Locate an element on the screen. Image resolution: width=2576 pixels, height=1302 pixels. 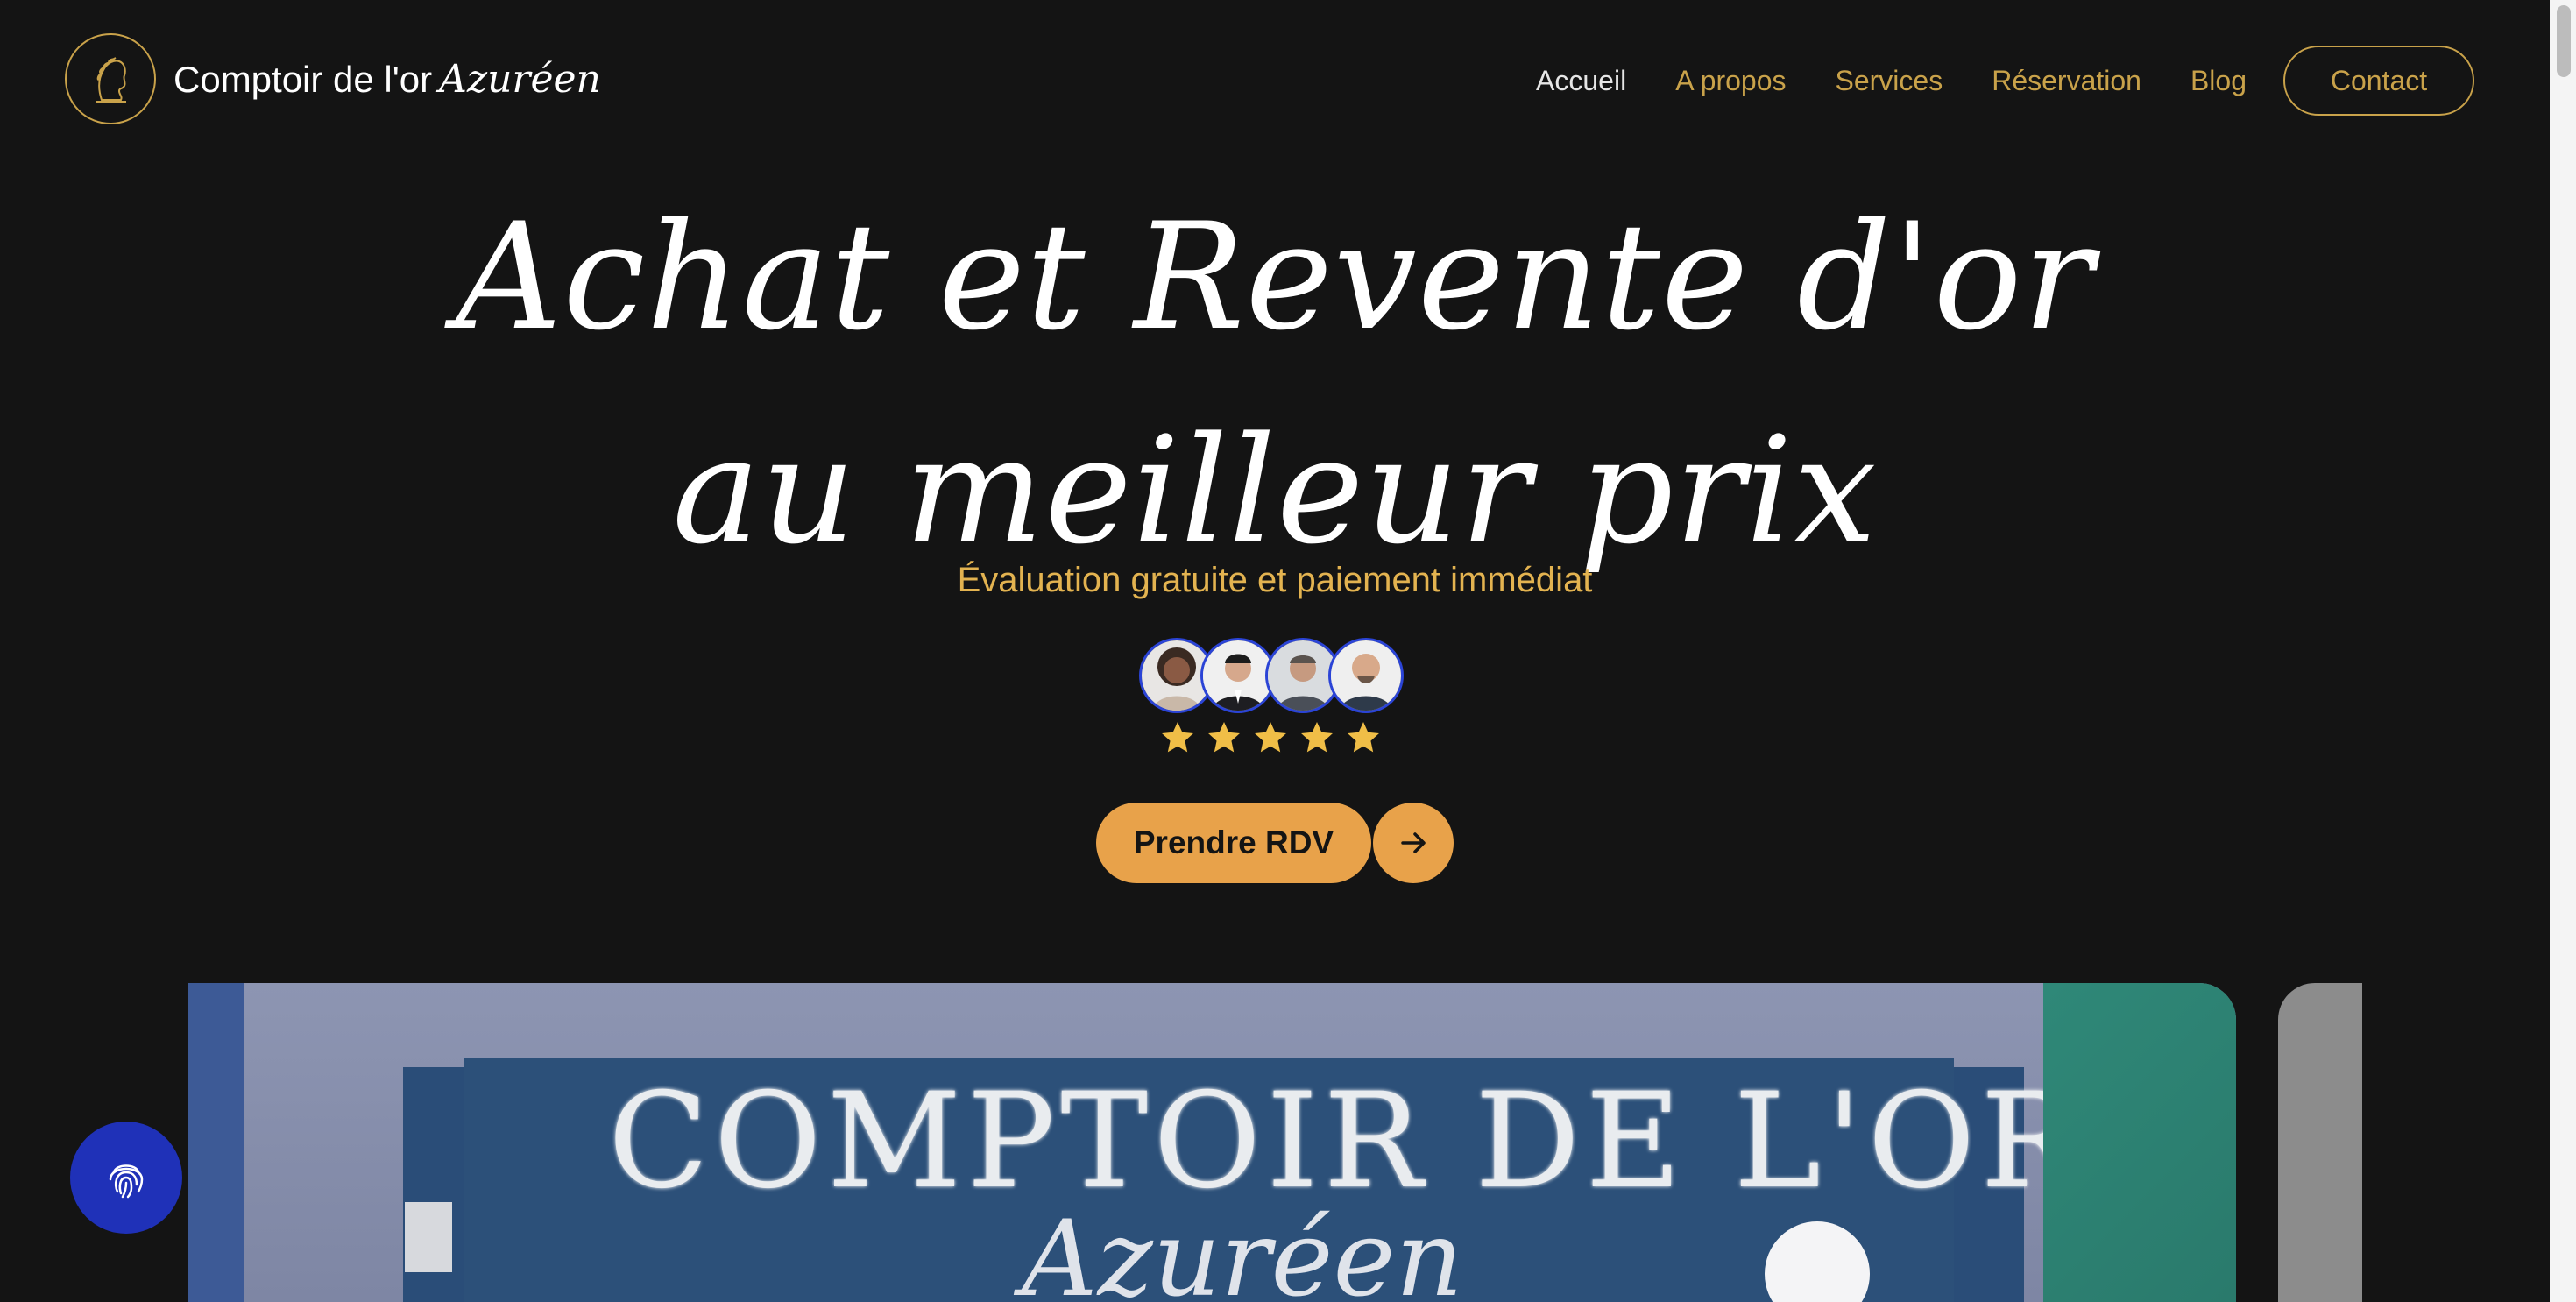
customer-avatars is located at coordinates (1275, 677).